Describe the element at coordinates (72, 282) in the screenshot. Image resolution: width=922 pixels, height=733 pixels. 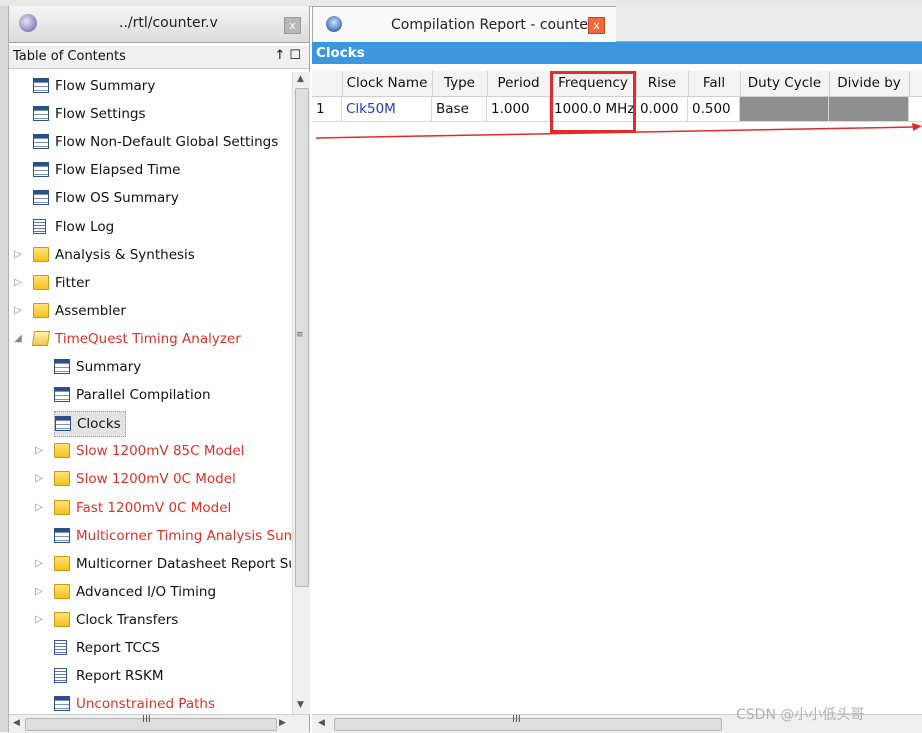
I see `tree-item-label: Fitter` at that location.